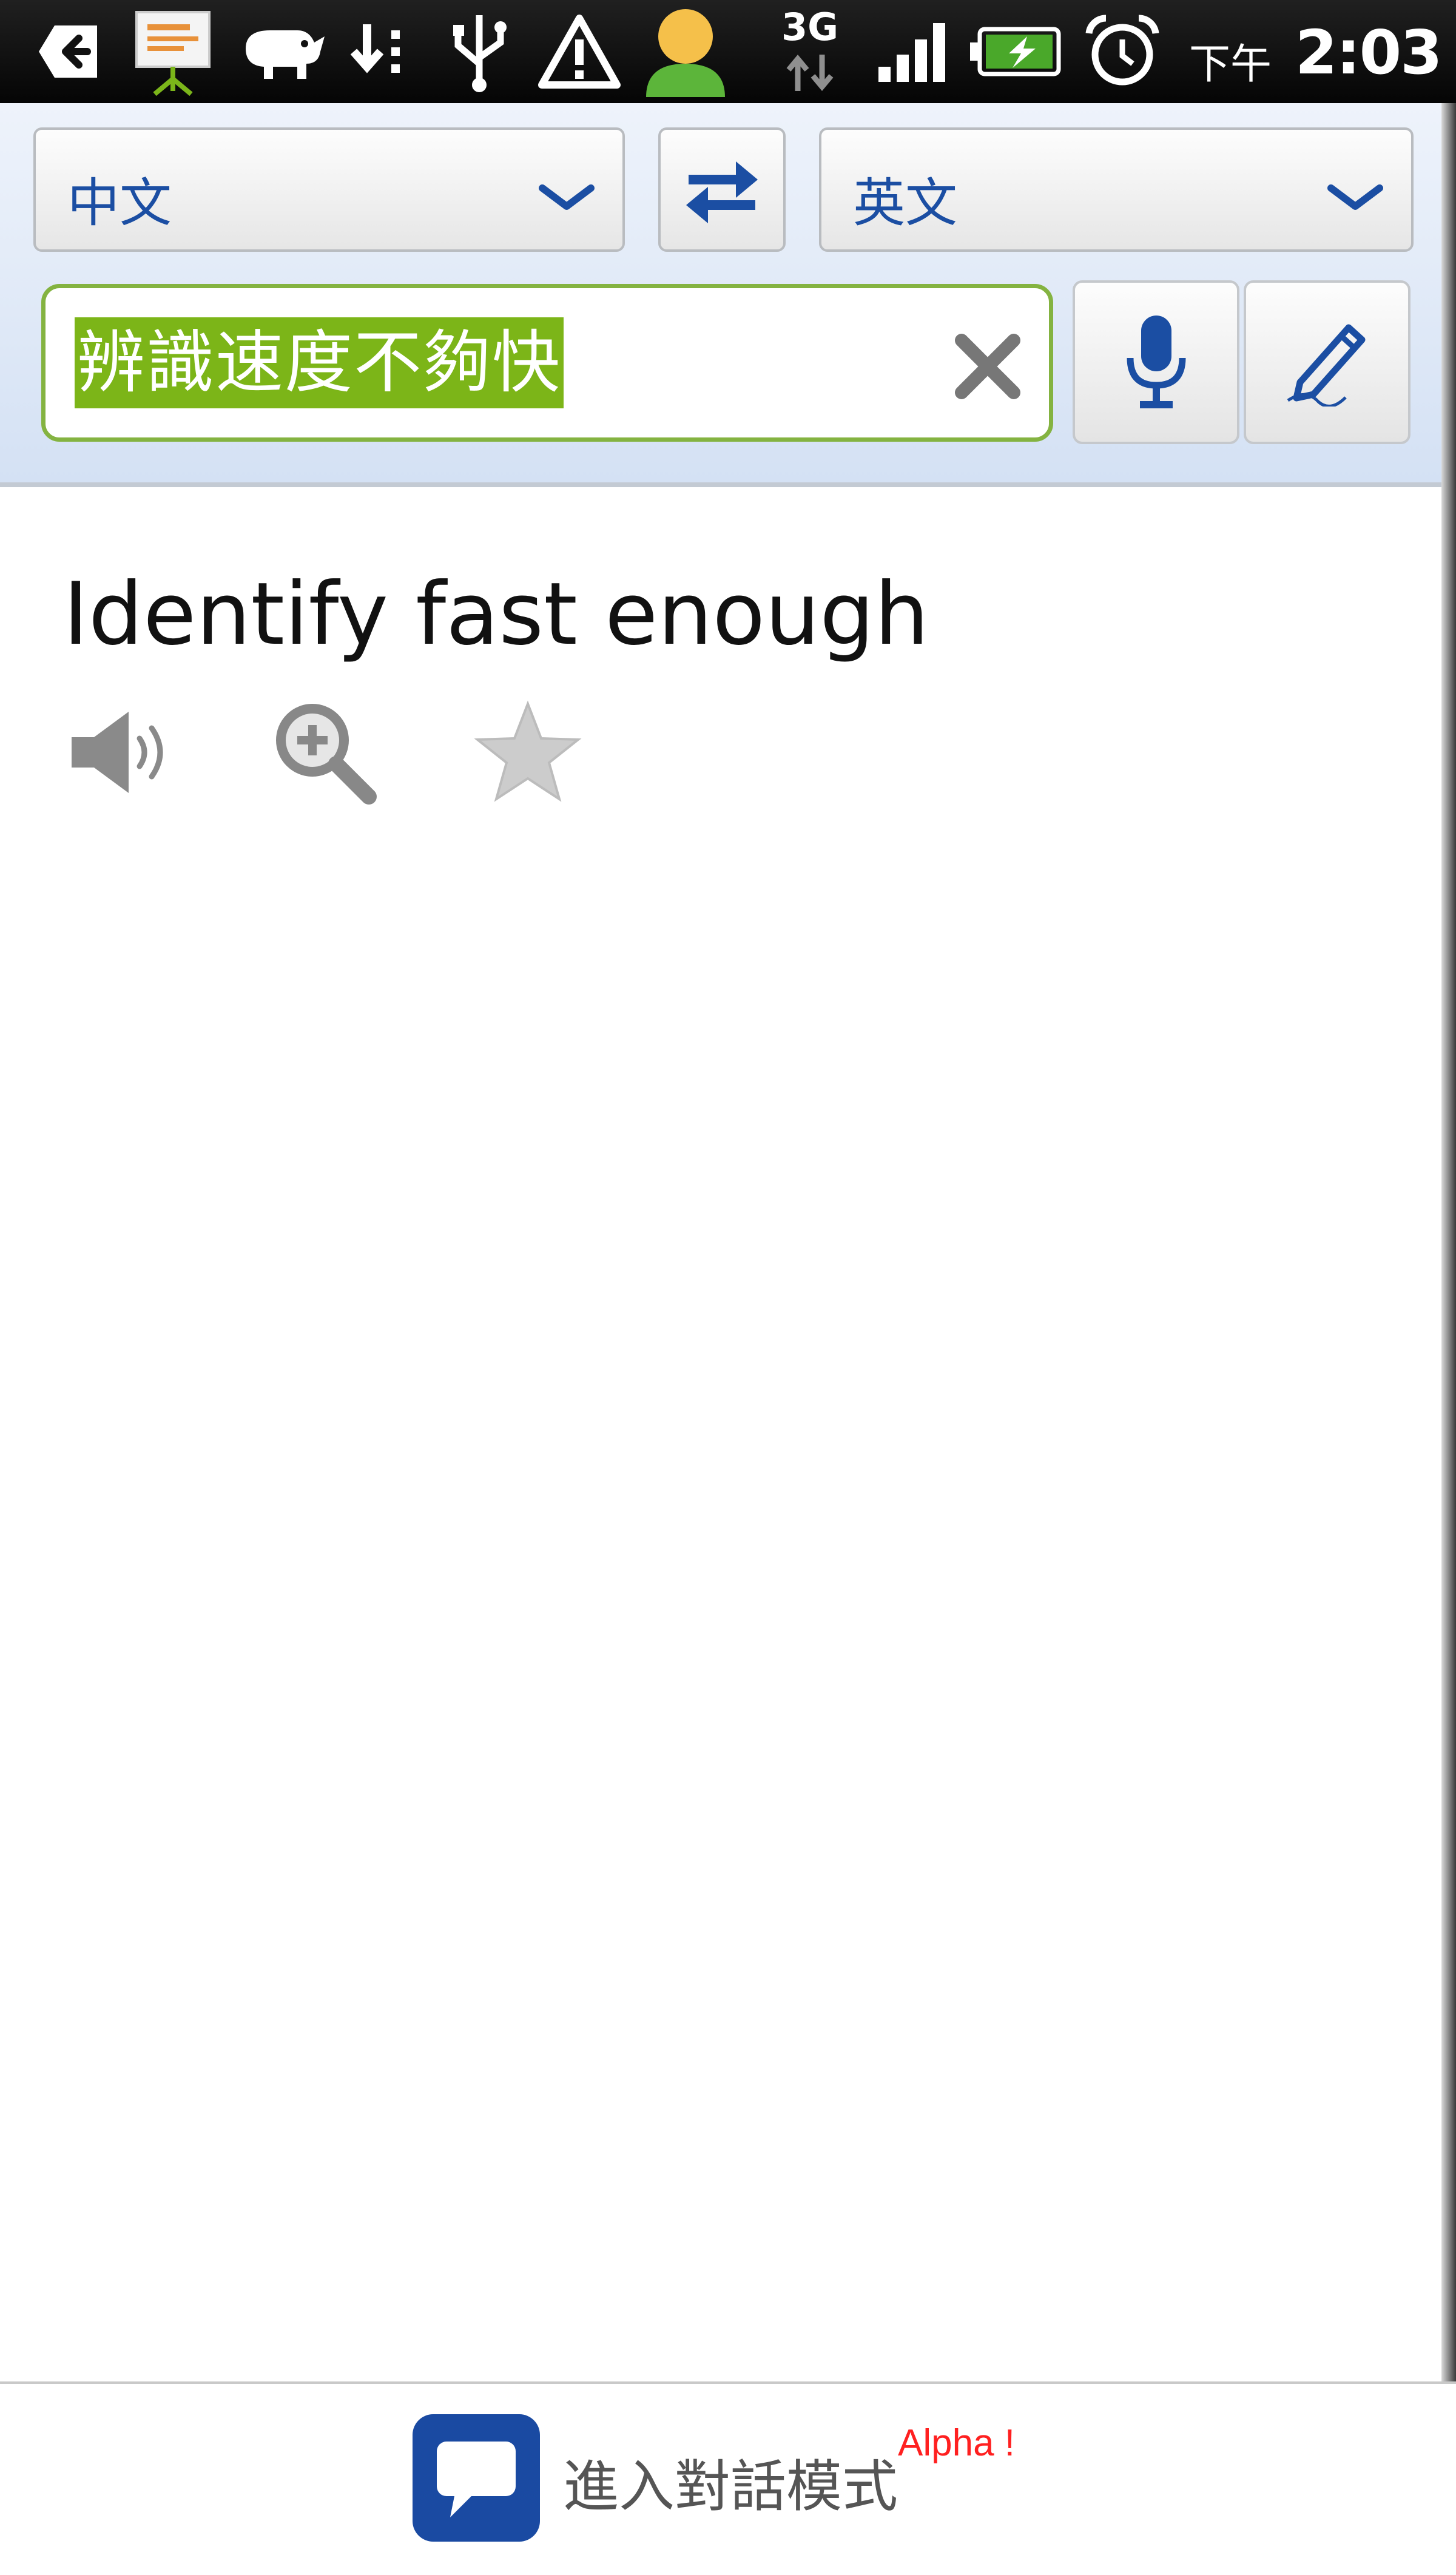 This screenshot has height=2575, width=1456. What do you see at coordinates (479, 51) in the screenshot?
I see `usb-icon` at bounding box center [479, 51].